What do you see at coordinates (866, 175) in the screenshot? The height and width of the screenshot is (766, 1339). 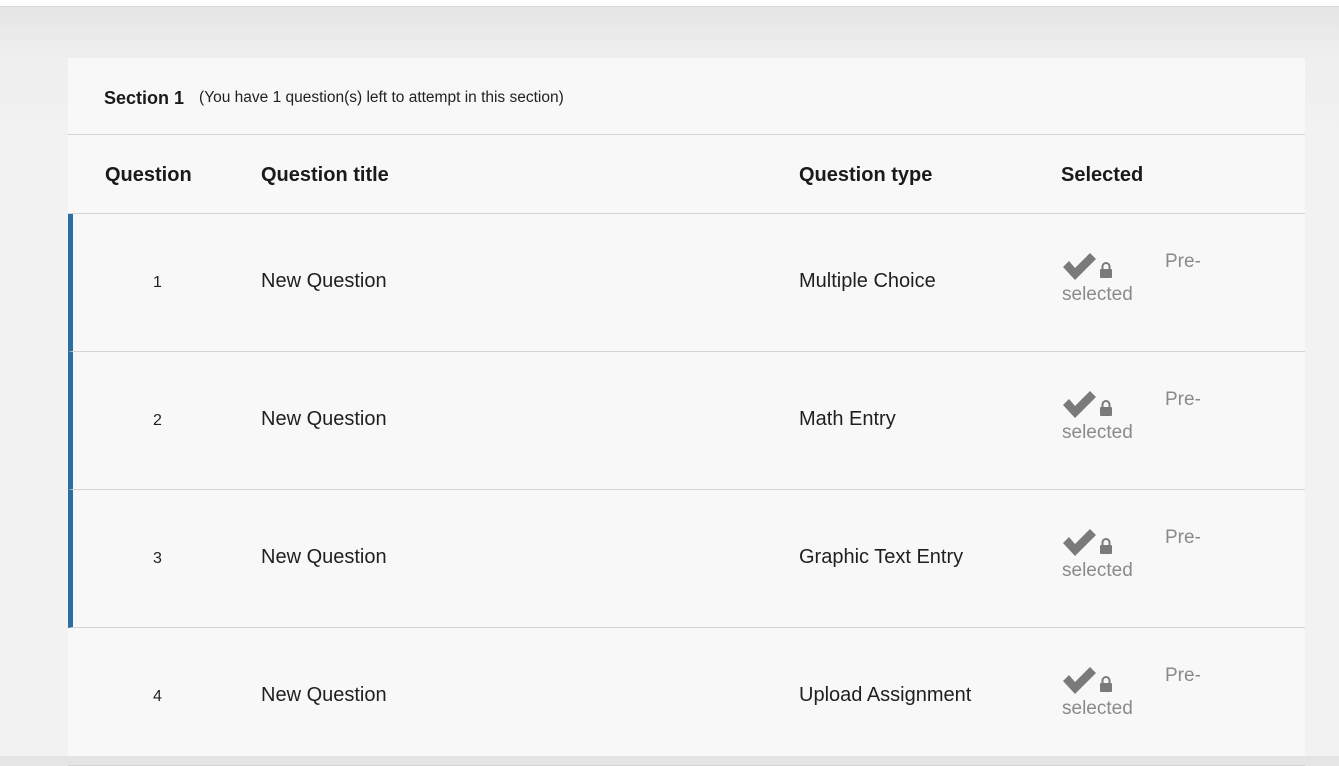 I see `column-header-type: Question type` at bounding box center [866, 175].